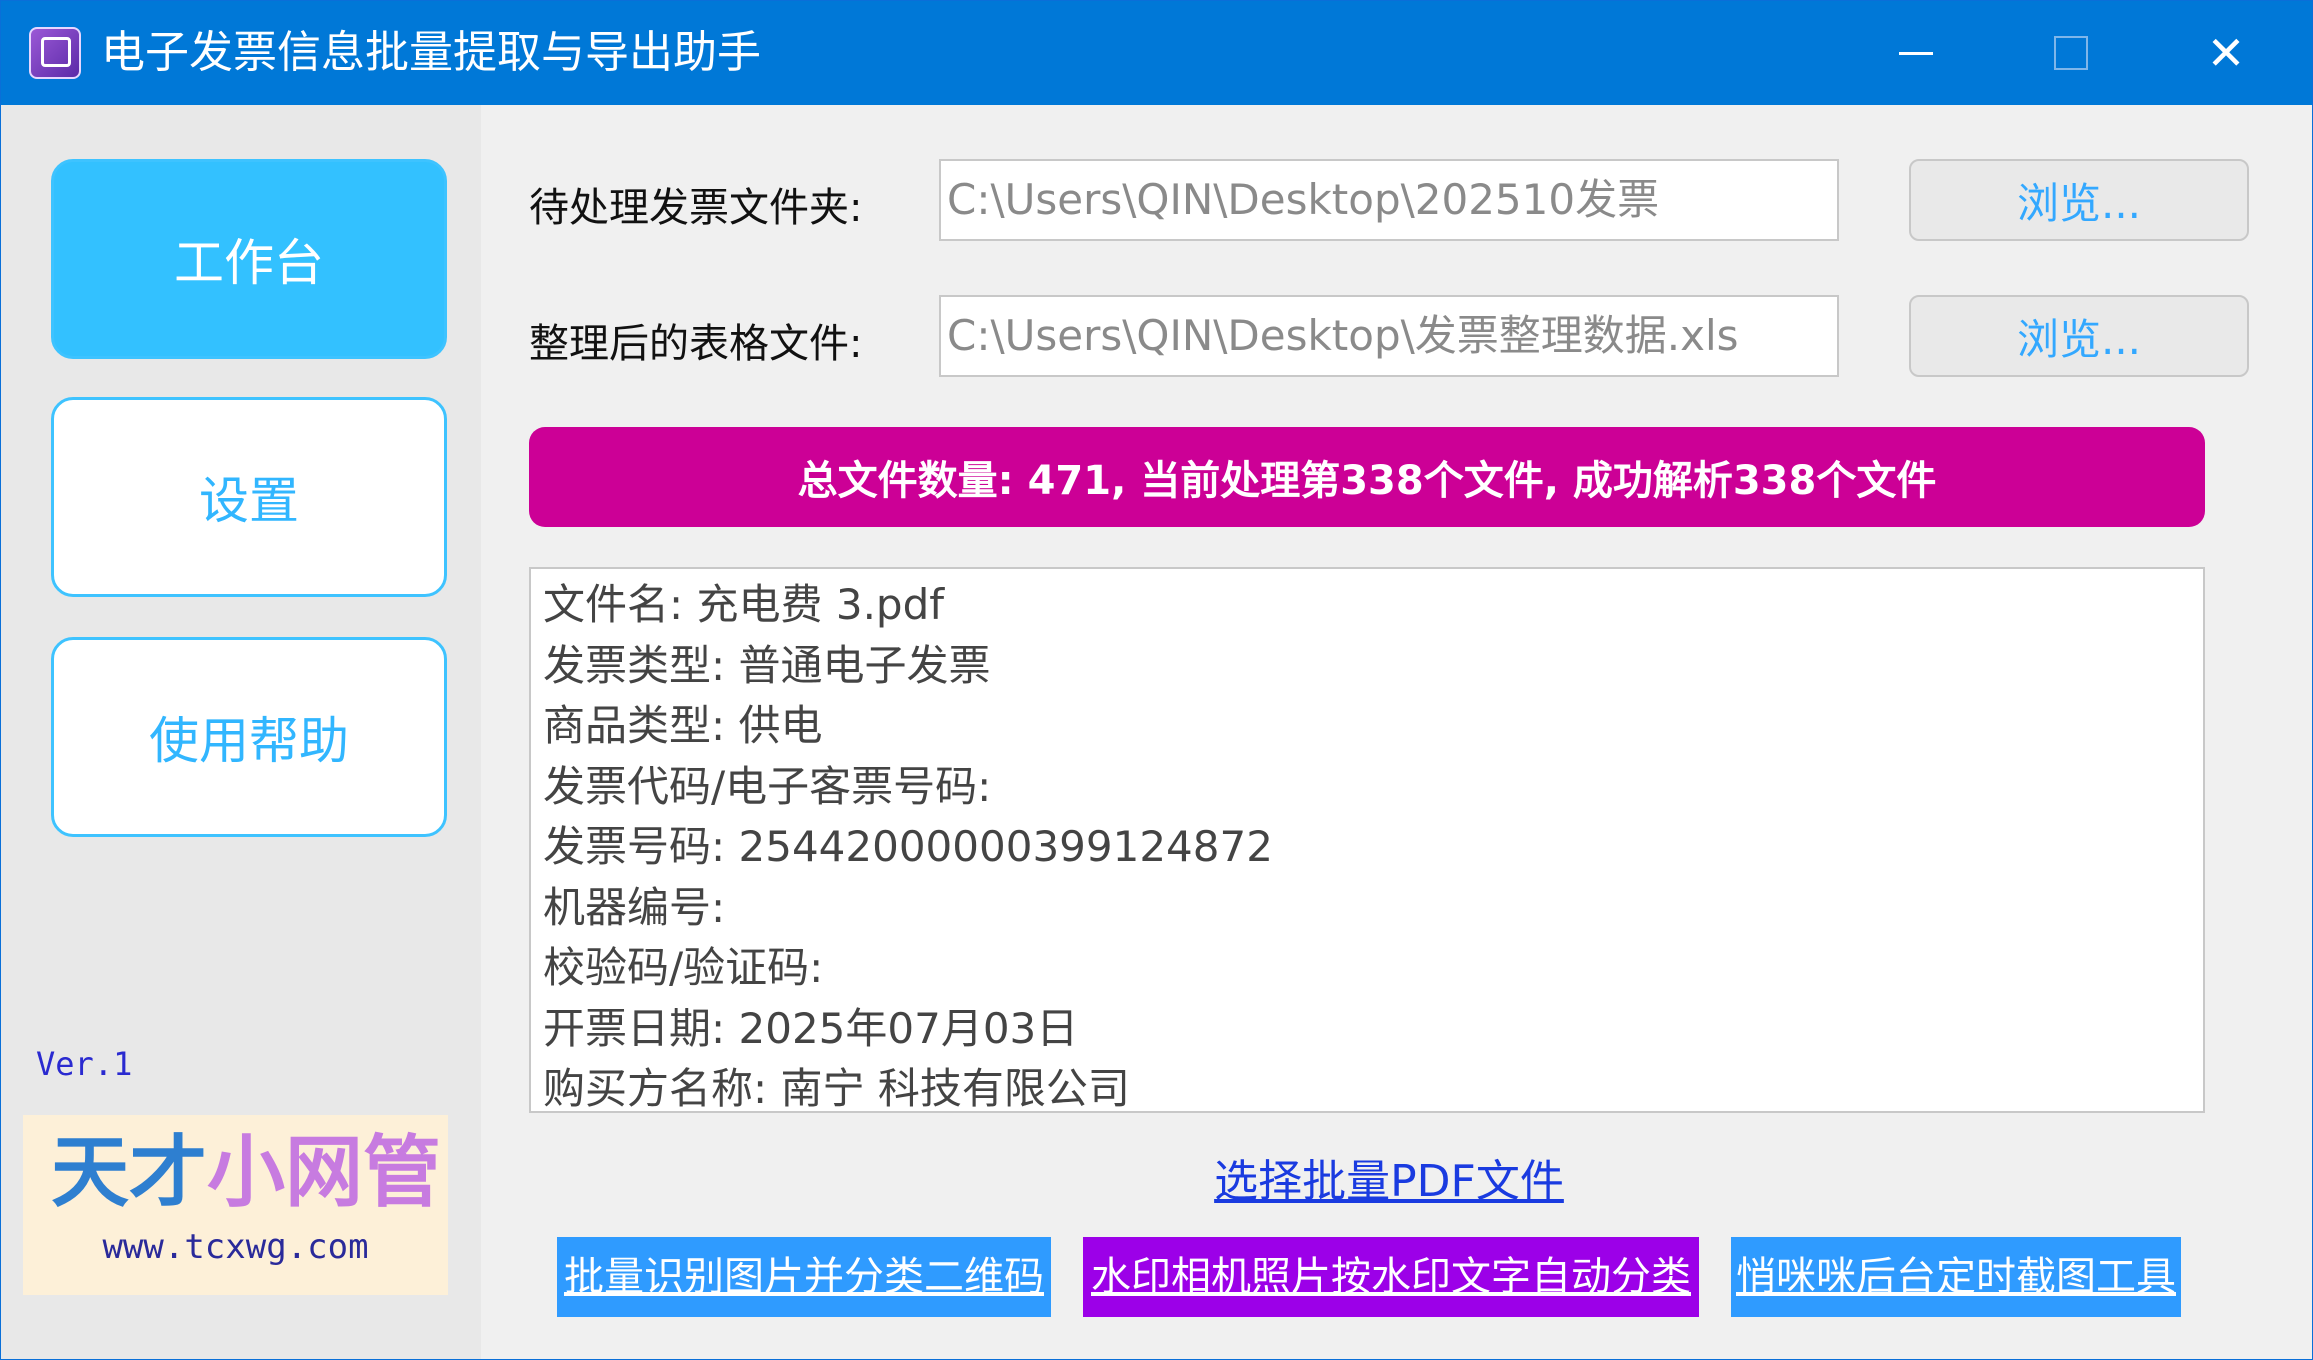  What do you see at coordinates (1956, 1277) in the screenshot?
I see `screenshot-tool-link: 悄咪咪后台定时截图工具` at bounding box center [1956, 1277].